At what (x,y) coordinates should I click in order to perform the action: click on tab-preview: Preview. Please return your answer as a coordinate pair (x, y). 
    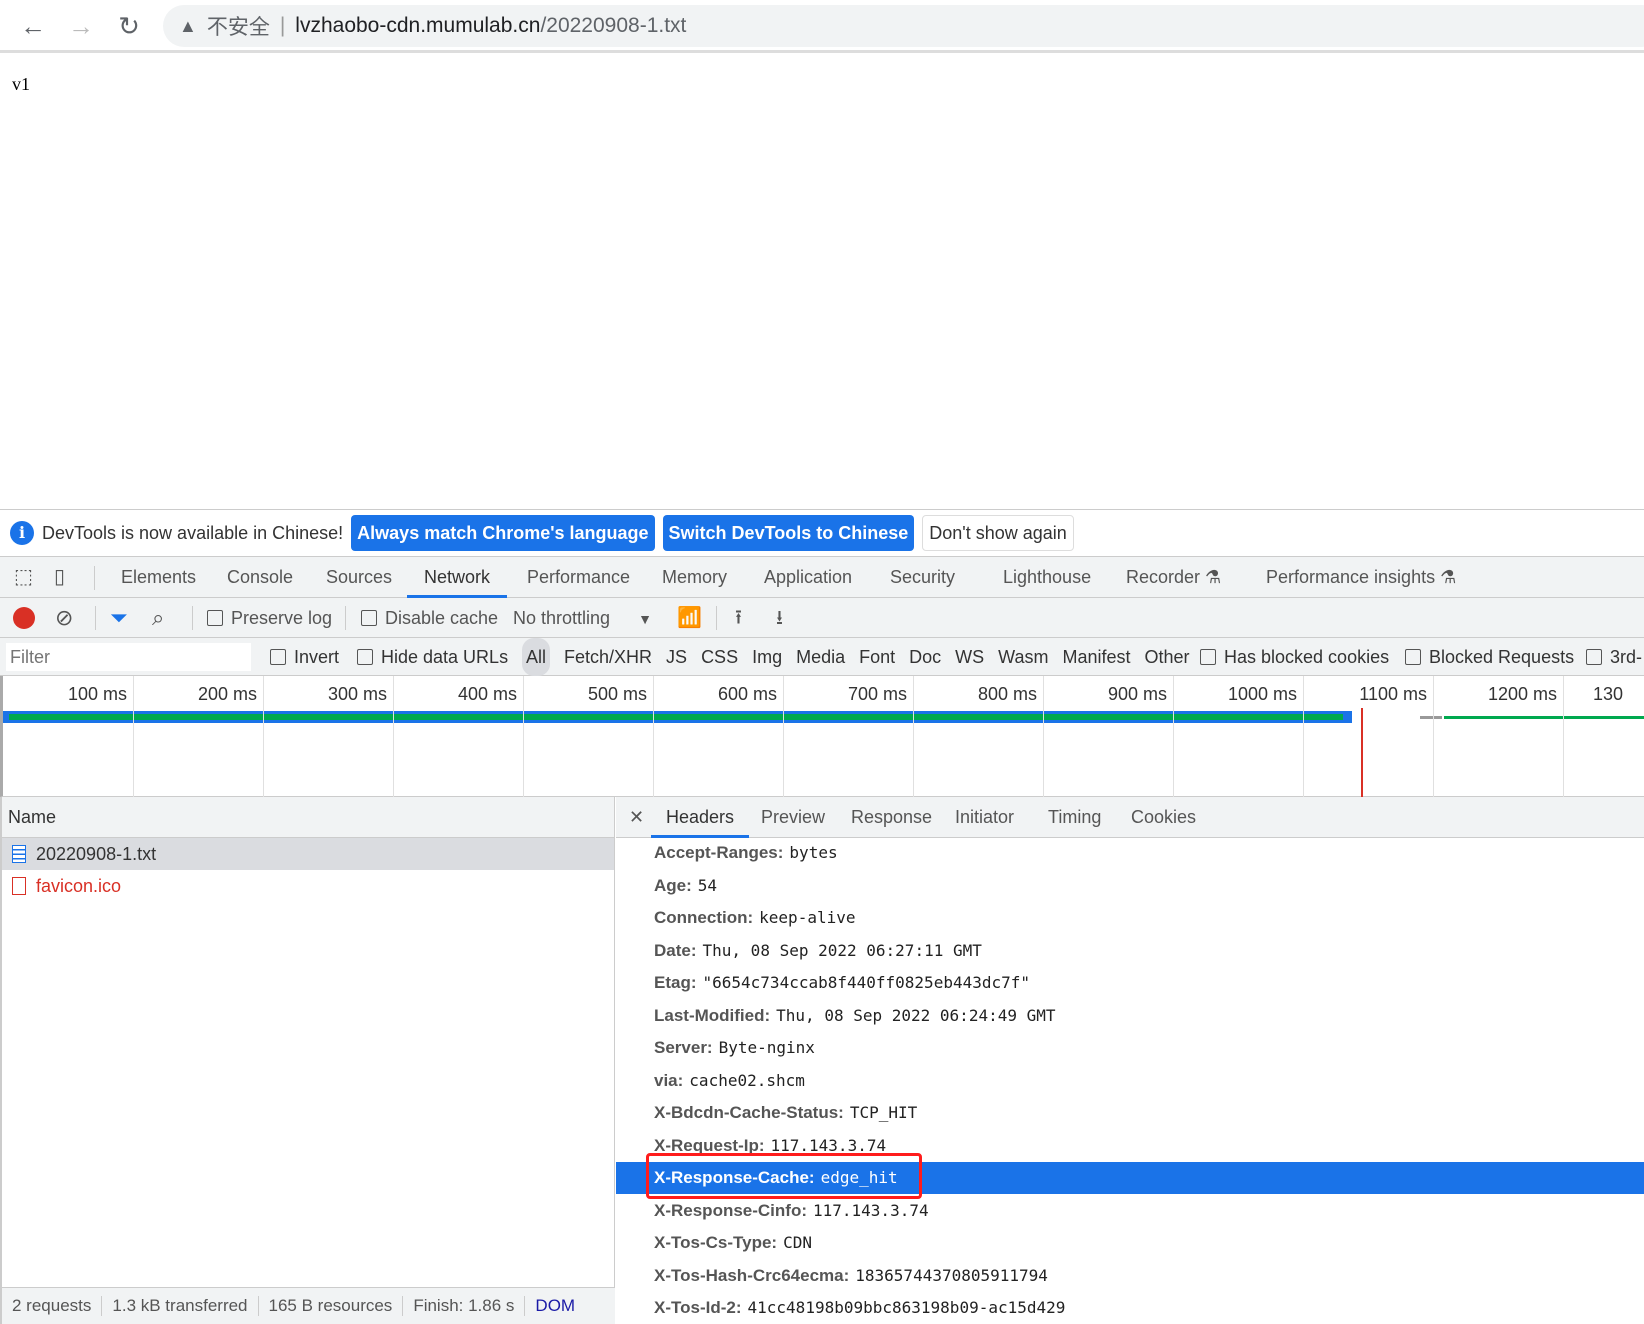
    Looking at the image, I should click on (793, 817).